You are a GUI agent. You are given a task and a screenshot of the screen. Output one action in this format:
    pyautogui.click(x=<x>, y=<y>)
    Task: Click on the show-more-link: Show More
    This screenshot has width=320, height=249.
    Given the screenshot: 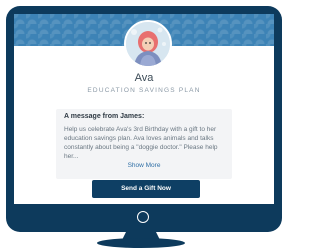 What is the action you would take?
    pyautogui.click(x=144, y=165)
    